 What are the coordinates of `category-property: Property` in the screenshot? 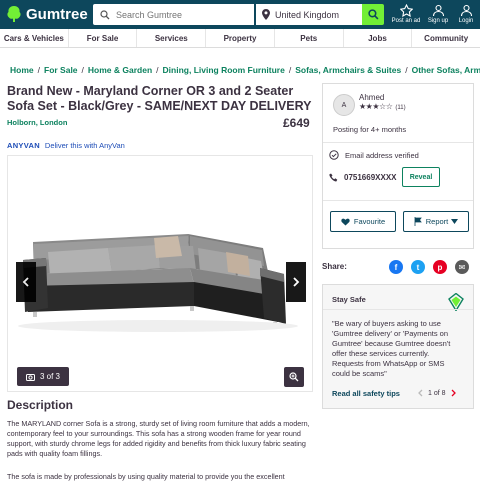 It's located at (240, 38).